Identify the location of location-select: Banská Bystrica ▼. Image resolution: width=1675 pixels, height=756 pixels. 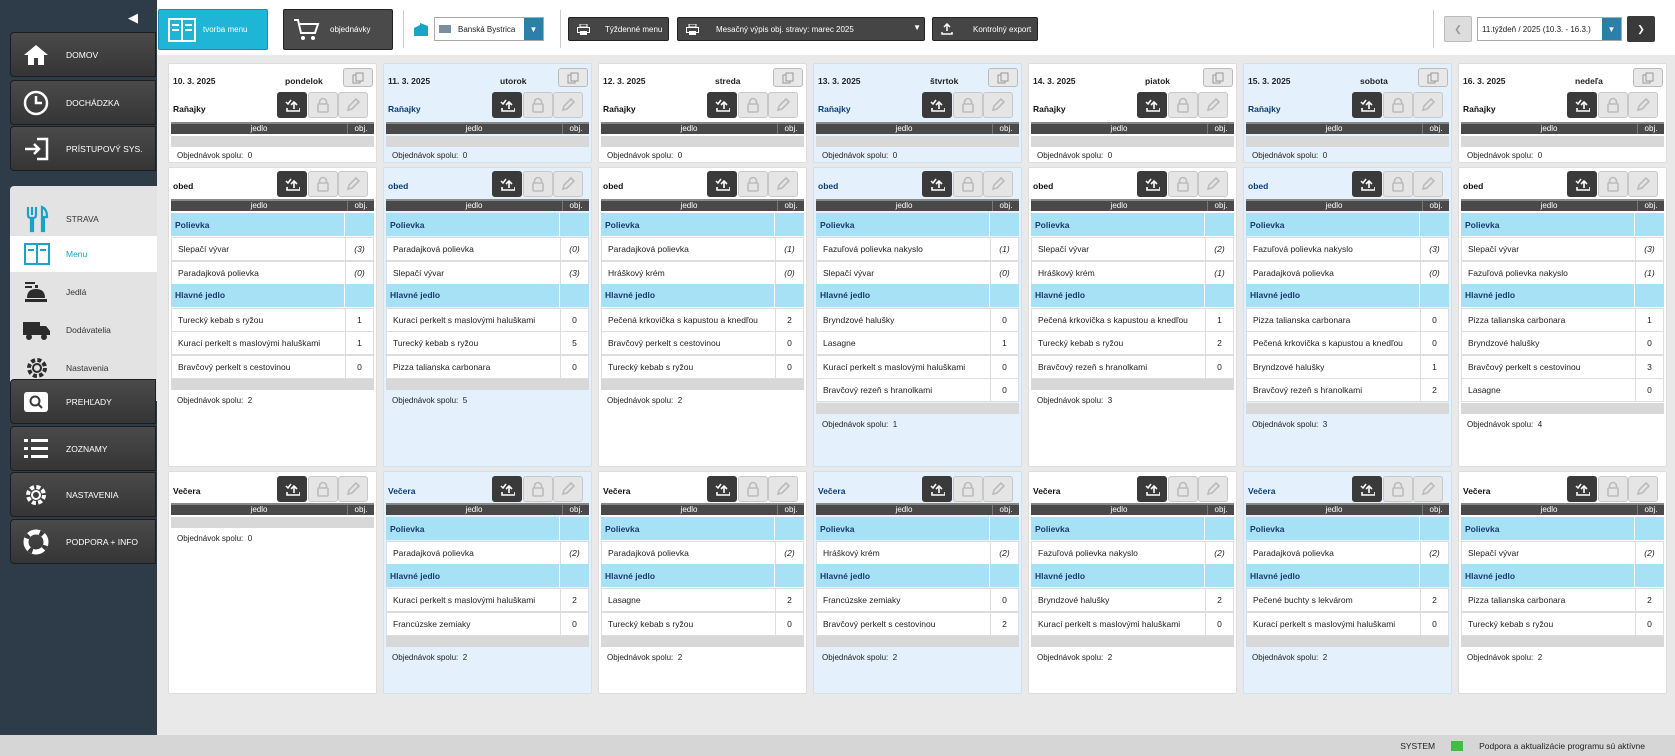
(489, 29).